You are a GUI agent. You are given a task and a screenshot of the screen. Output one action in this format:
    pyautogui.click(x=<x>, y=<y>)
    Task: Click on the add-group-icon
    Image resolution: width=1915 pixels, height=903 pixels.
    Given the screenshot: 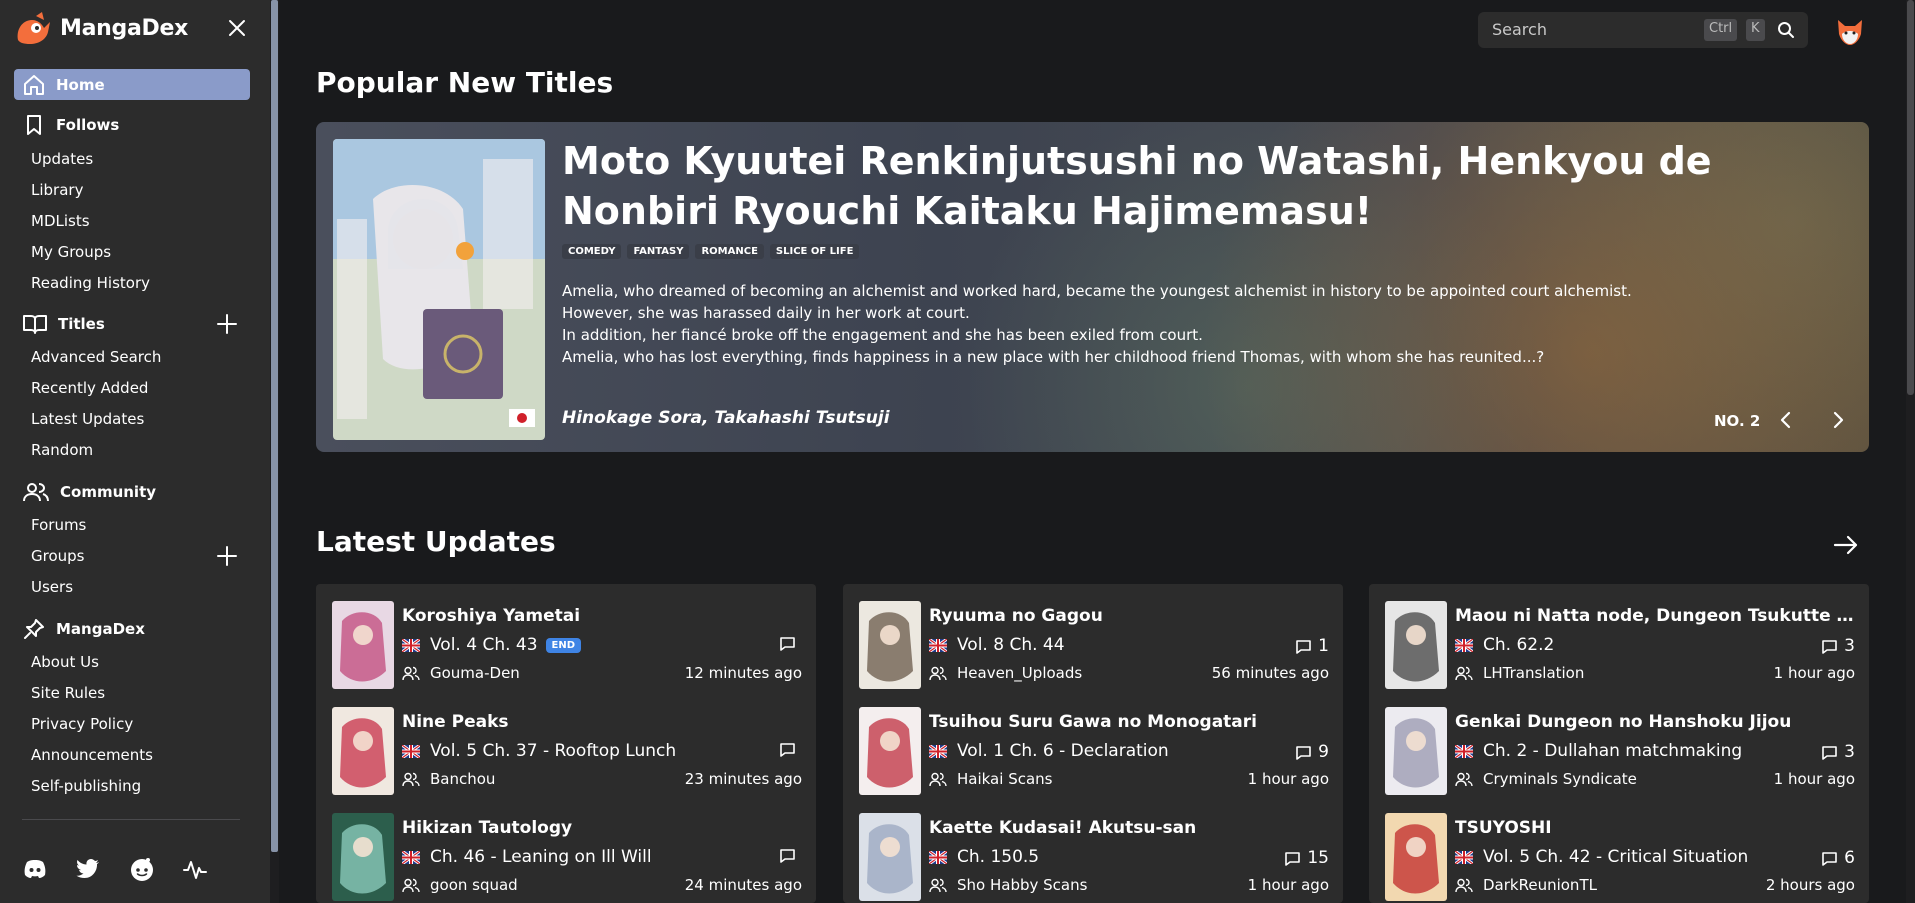 What is the action you would take?
    pyautogui.click(x=227, y=556)
    